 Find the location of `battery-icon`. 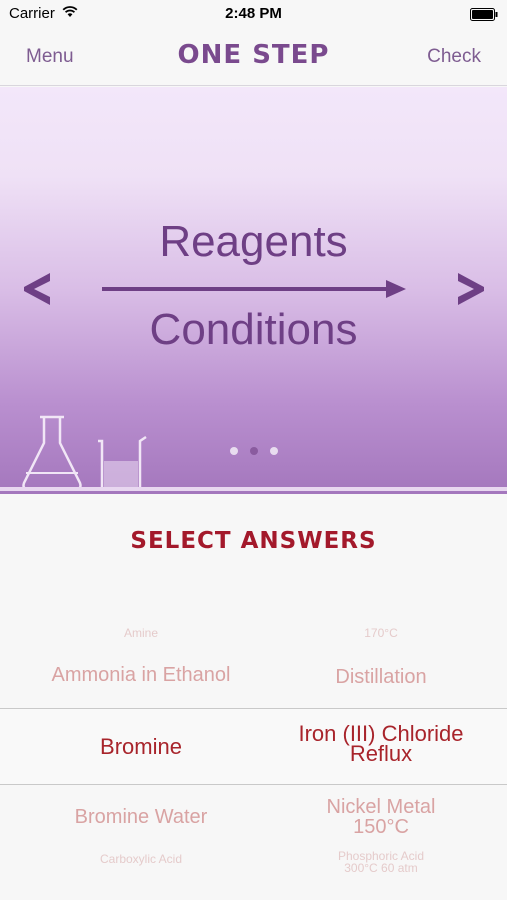

battery-icon is located at coordinates (484, 14).